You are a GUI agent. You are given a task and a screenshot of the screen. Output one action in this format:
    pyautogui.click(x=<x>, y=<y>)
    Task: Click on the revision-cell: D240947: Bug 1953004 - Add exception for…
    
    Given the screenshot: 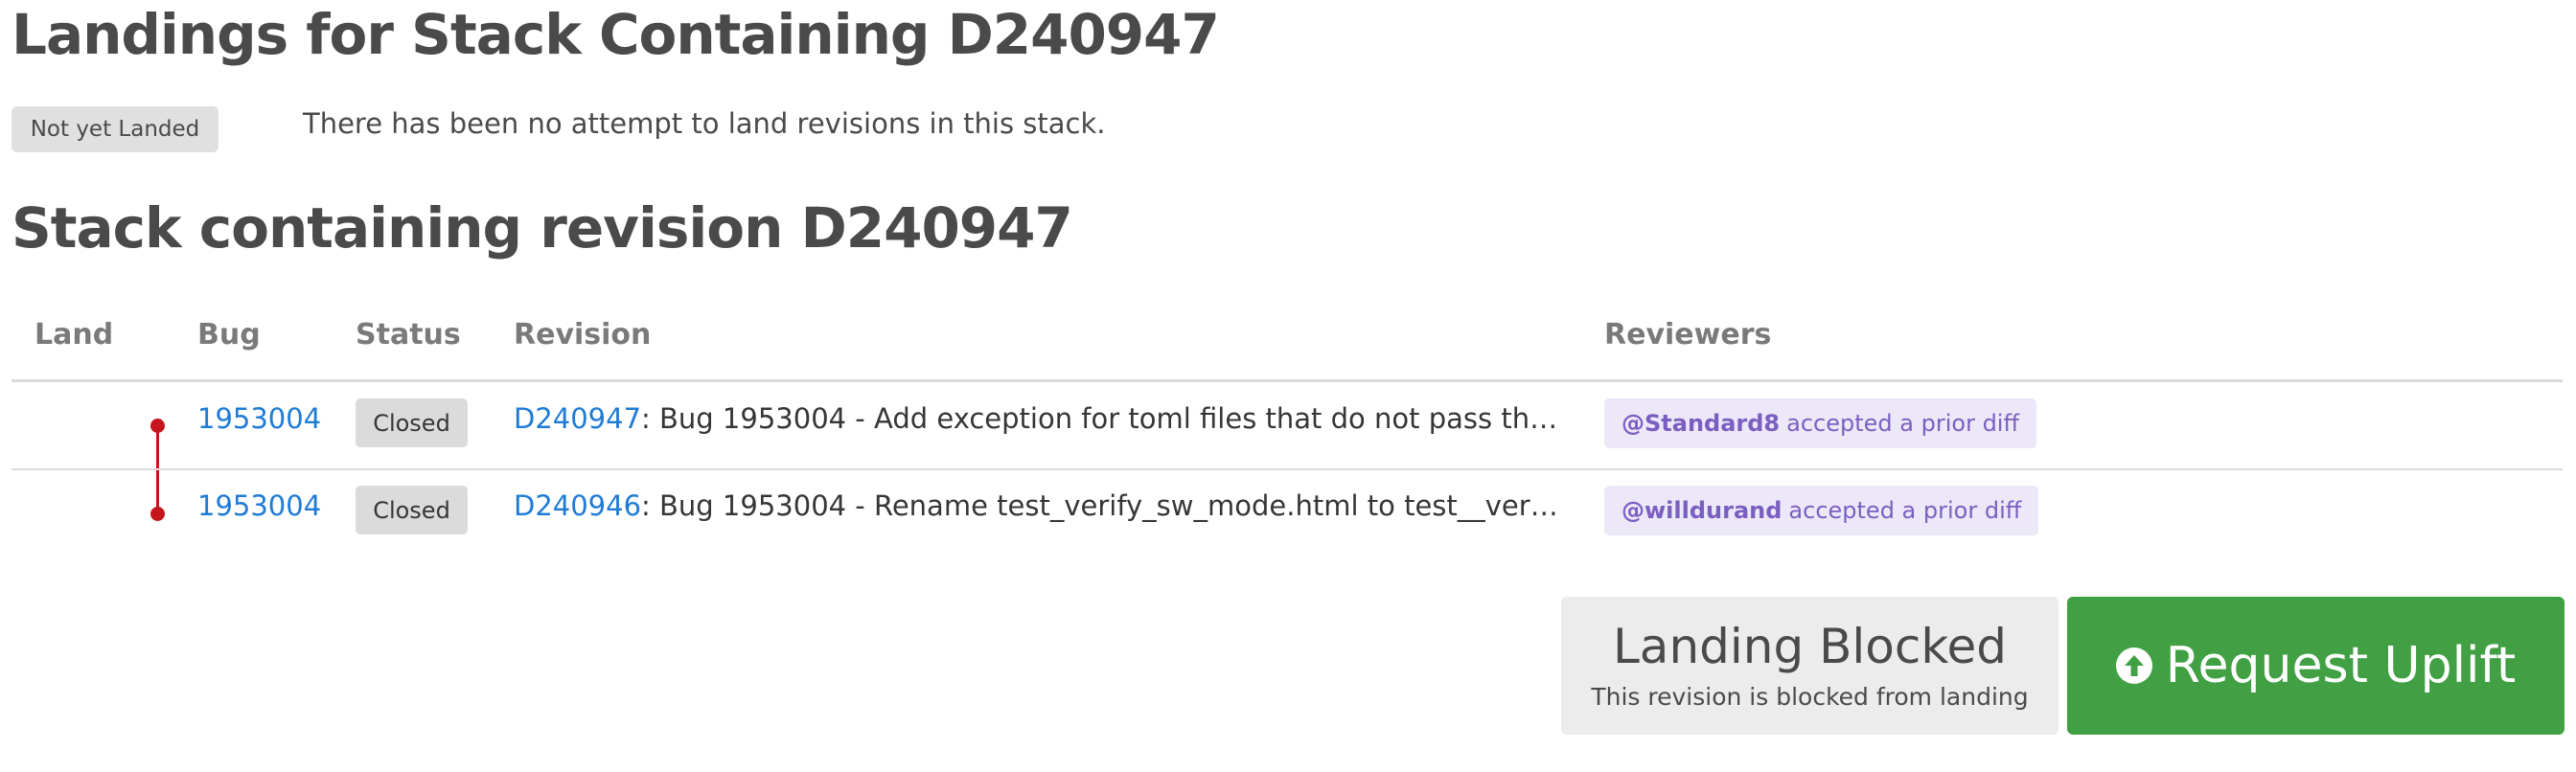 What is the action you would take?
    pyautogui.click(x=1036, y=418)
    